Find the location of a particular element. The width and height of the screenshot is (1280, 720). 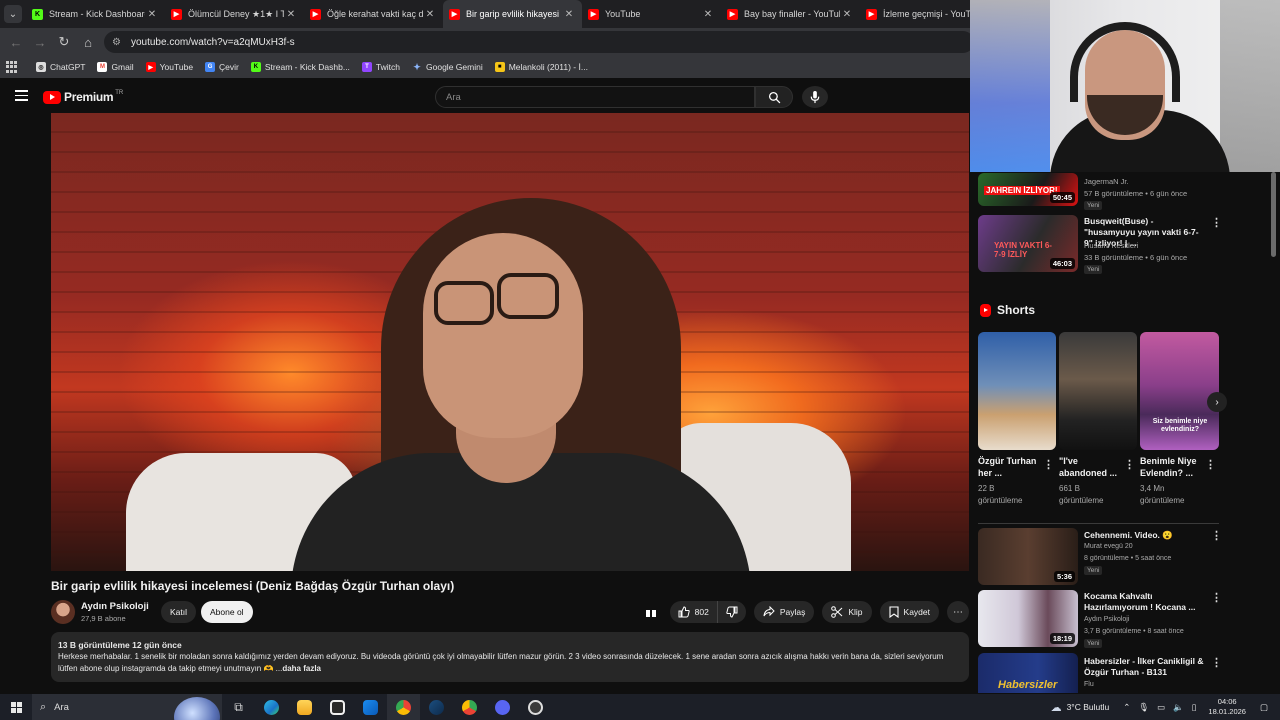

back-arrow-icon: ← is located at coordinates (16, 42).